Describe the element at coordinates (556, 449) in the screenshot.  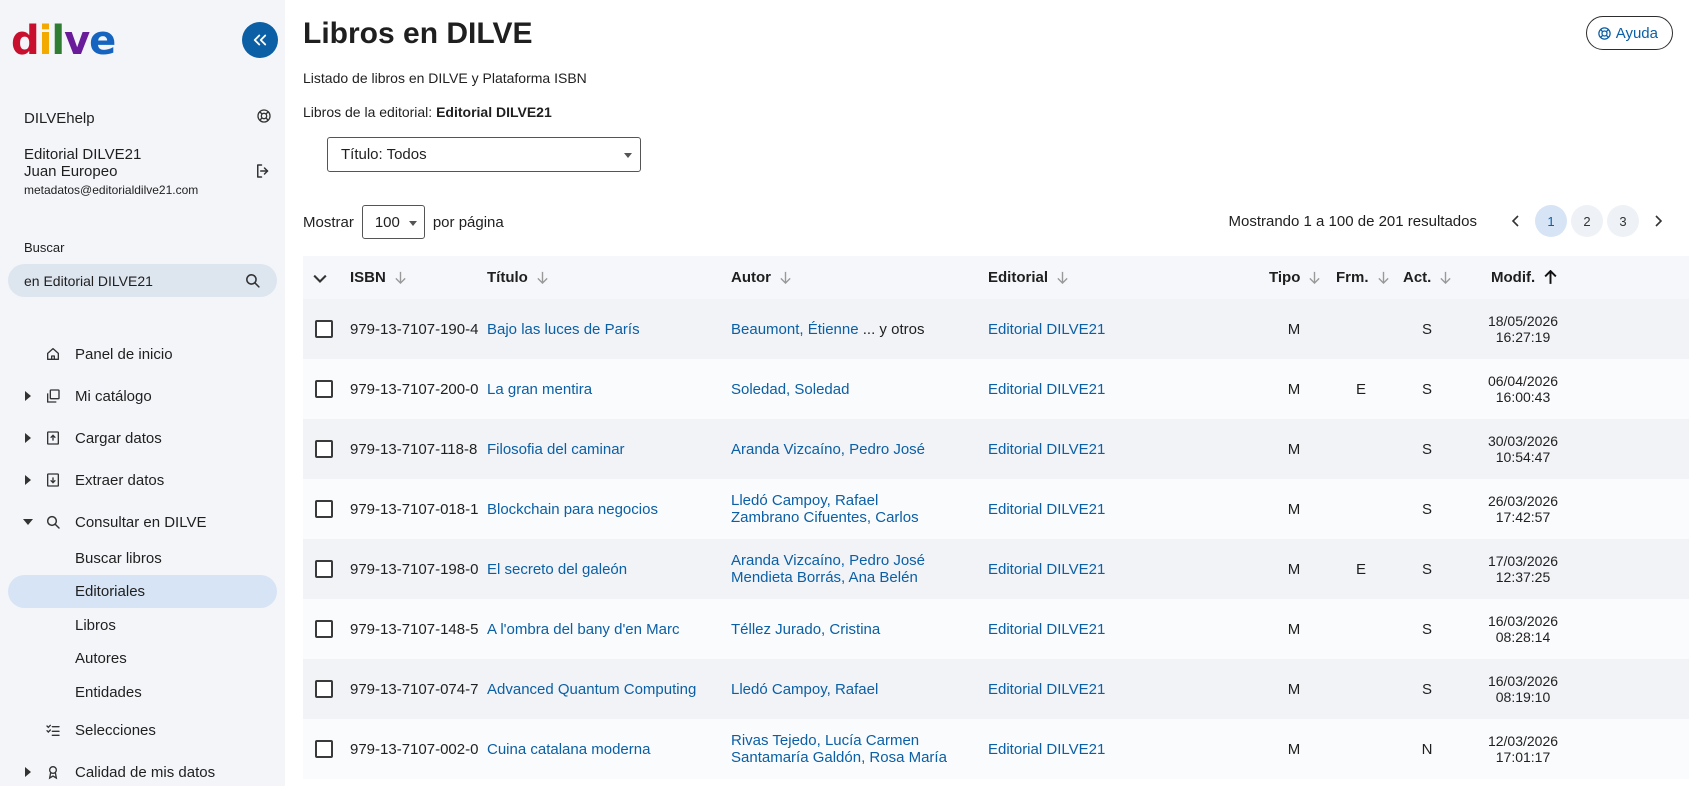
I see `title-link: Filosofia del caminar` at that location.